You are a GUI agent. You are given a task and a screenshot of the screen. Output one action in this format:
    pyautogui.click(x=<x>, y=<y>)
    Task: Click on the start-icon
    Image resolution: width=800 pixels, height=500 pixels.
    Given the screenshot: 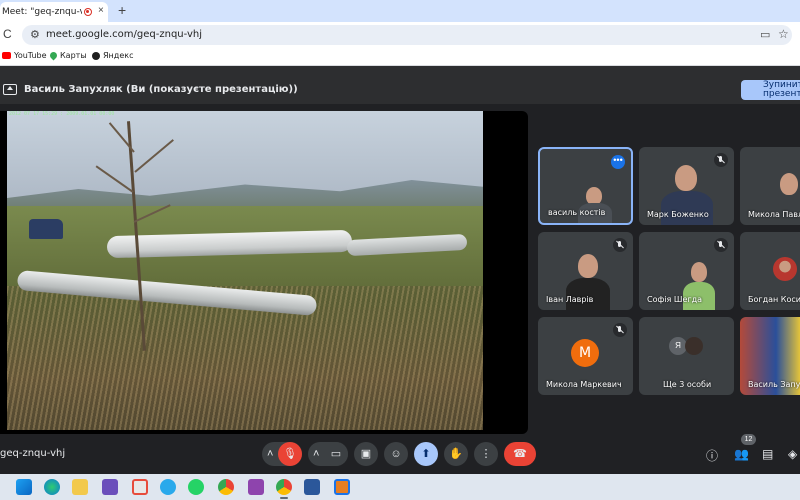 What is the action you would take?
    pyautogui.click(x=24, y=487)
    